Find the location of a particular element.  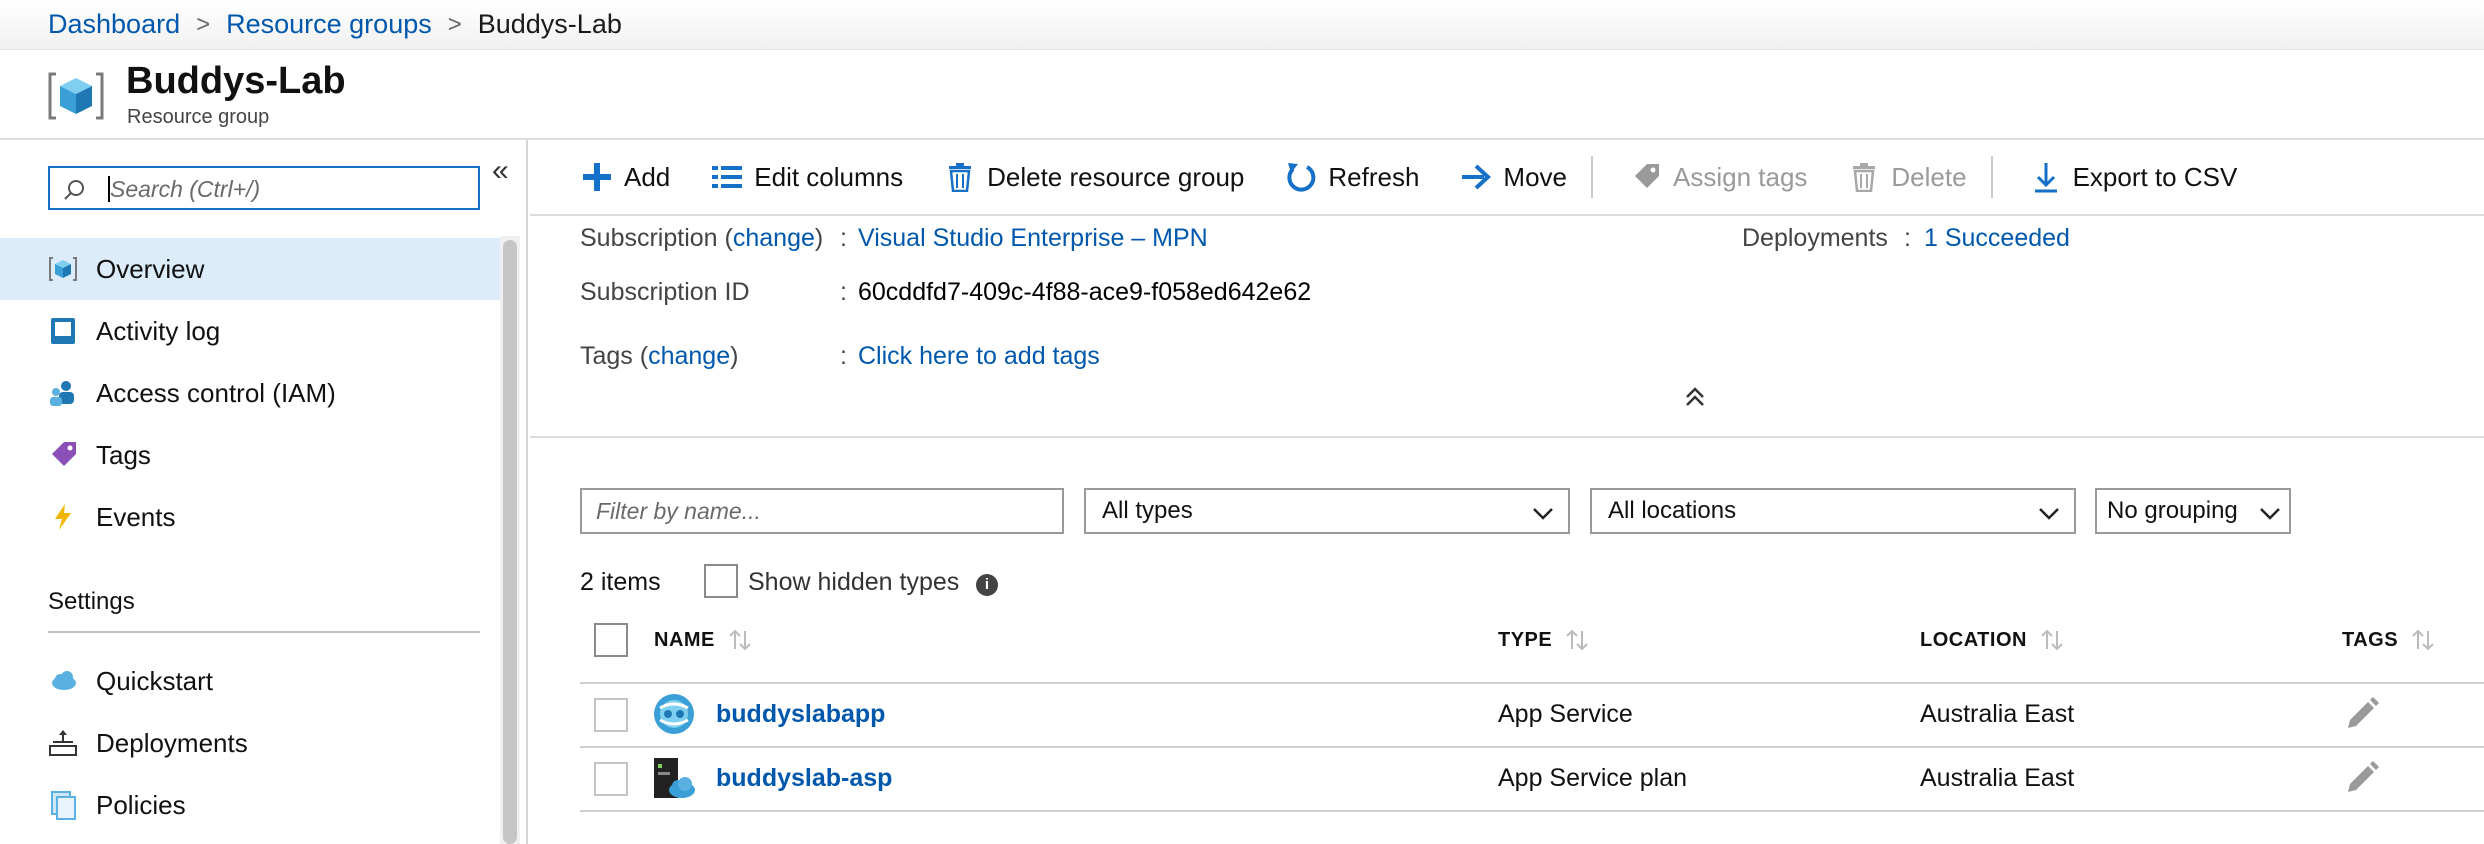

collapse-sidebar-icon: « is located at coordinates (500, 171).